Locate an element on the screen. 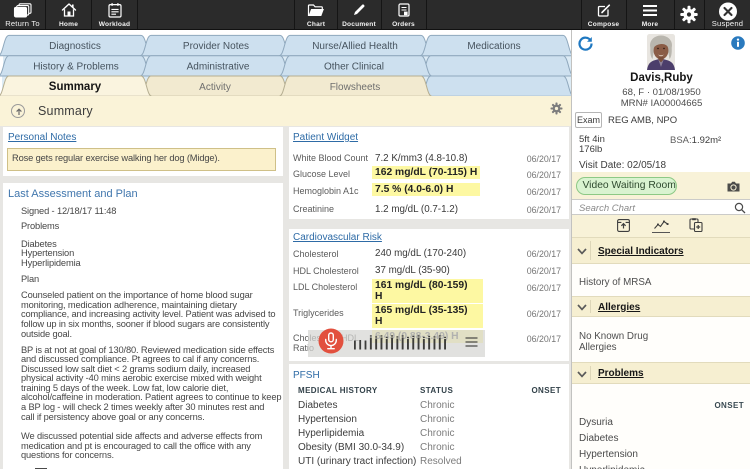 This screenshot has width=750, height=469. svg-text: Diagnostics is located at coordinates (75, 46).